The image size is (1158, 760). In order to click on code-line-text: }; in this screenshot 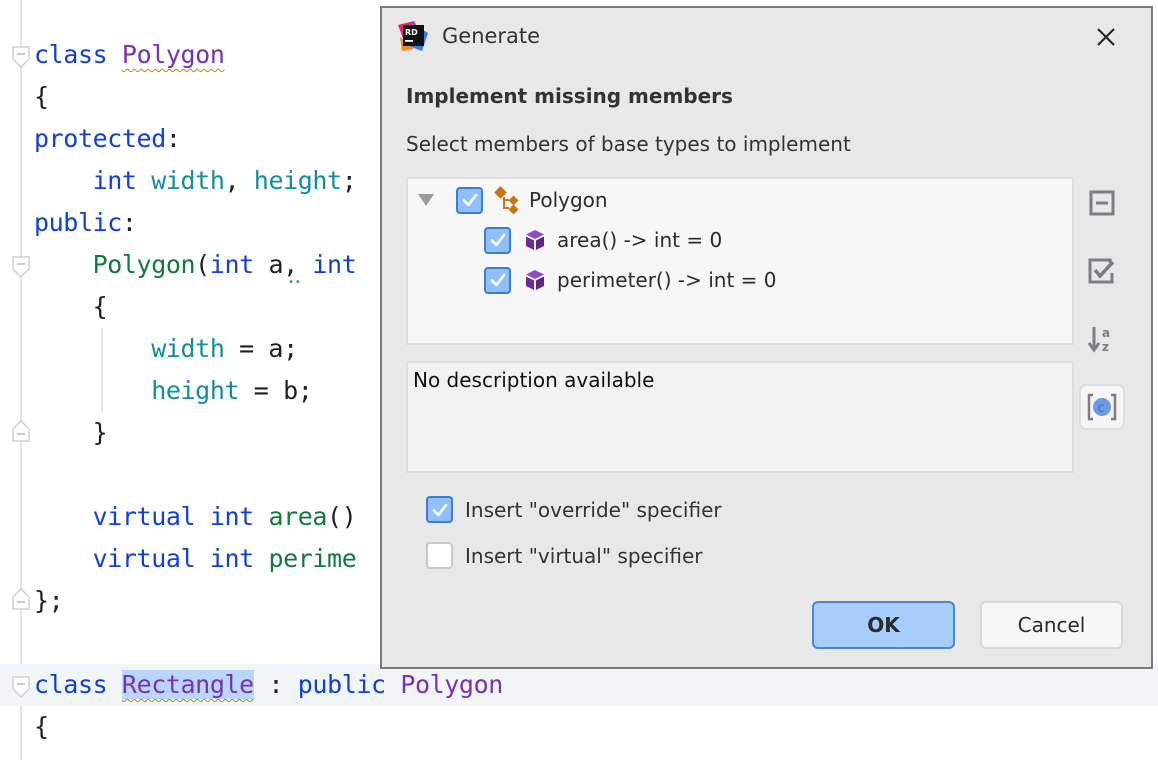, I will do `click(49, 601)`.